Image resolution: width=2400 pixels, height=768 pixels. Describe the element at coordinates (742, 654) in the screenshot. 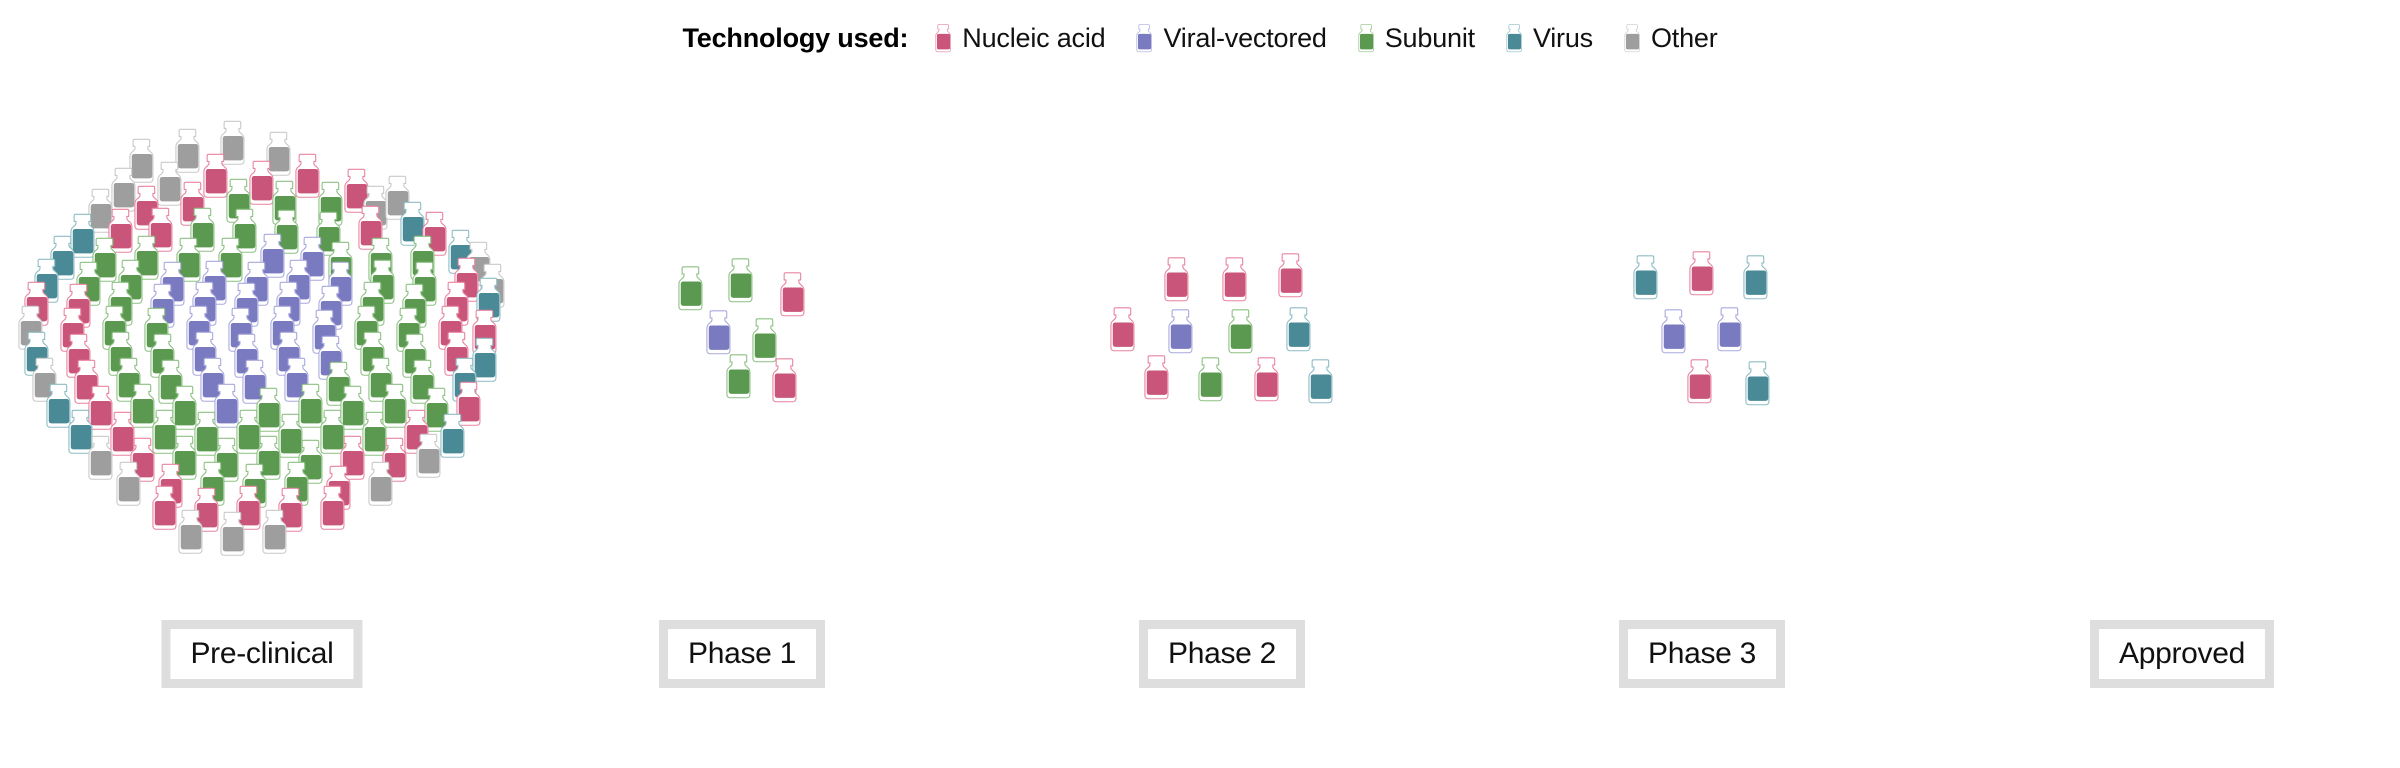

I see `axis-label-phase-1: Phase 1` at that location.